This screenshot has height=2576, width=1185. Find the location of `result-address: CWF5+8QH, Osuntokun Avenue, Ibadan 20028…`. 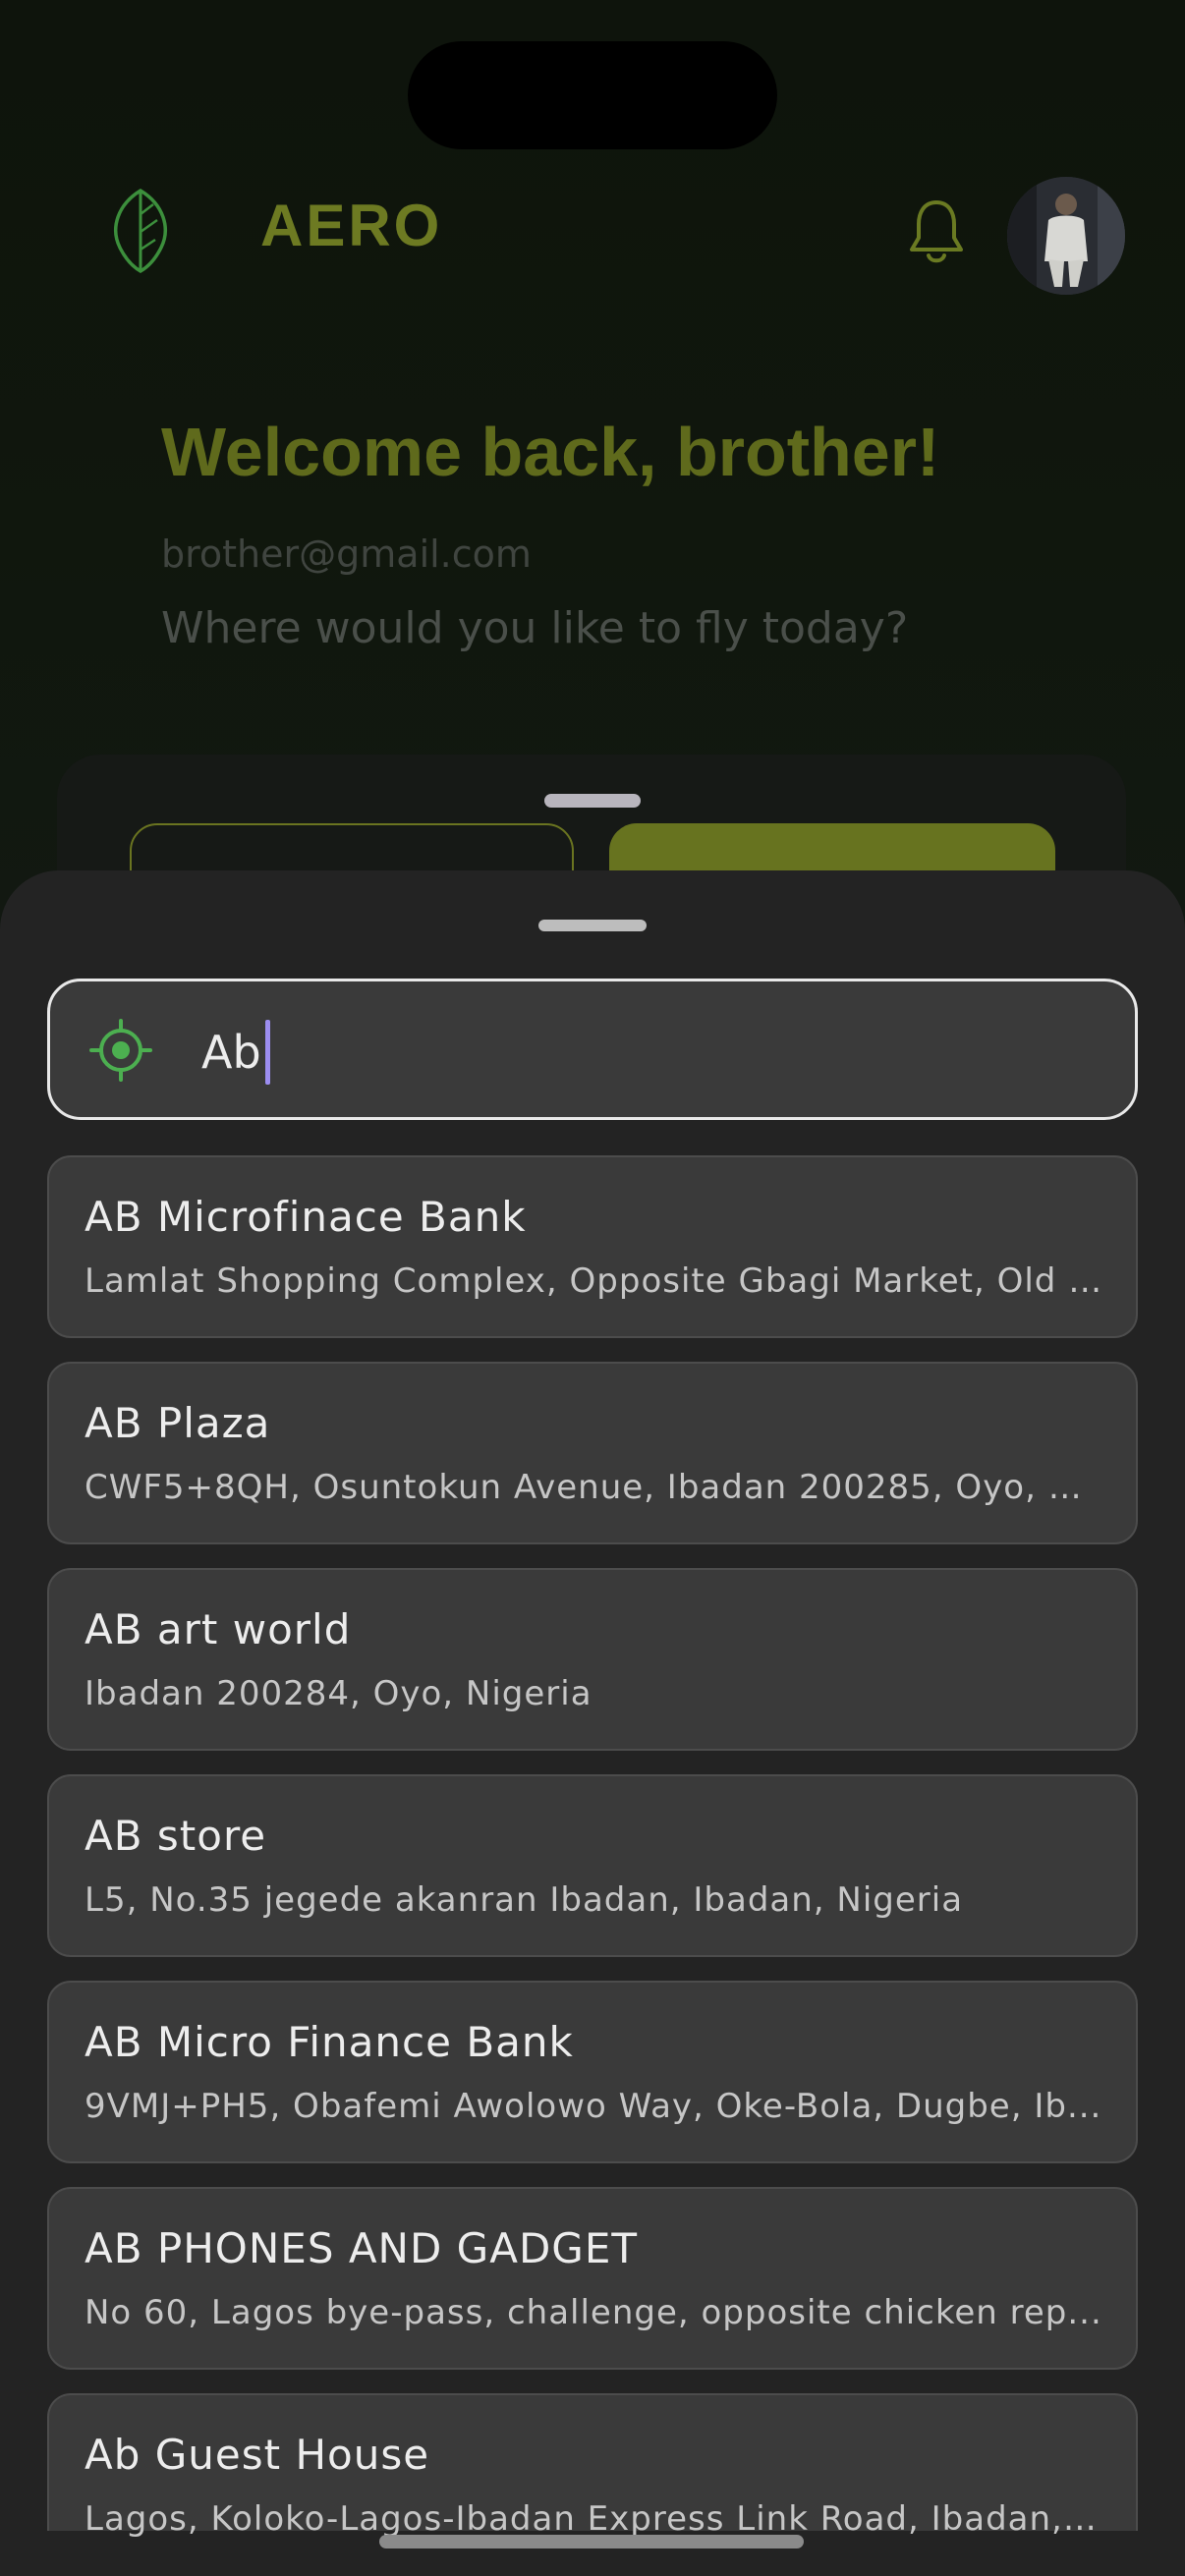

result-address: CWF5+8QH, Osuntokun Avenue, Ibadan 20028… is located at coordinates (596, 1487).